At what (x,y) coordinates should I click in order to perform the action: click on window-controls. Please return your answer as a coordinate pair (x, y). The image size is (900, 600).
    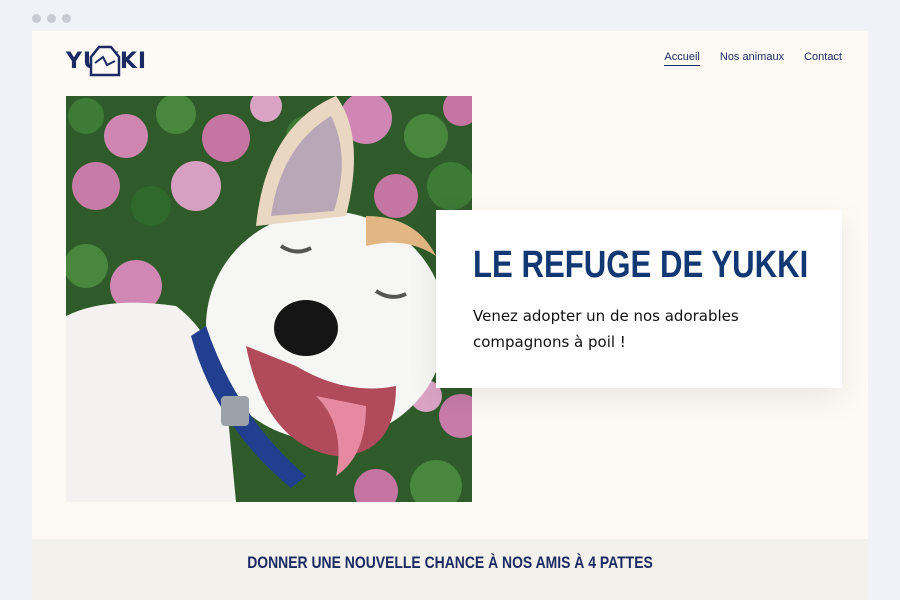
    Looking at the image, I should click on (51, 18).